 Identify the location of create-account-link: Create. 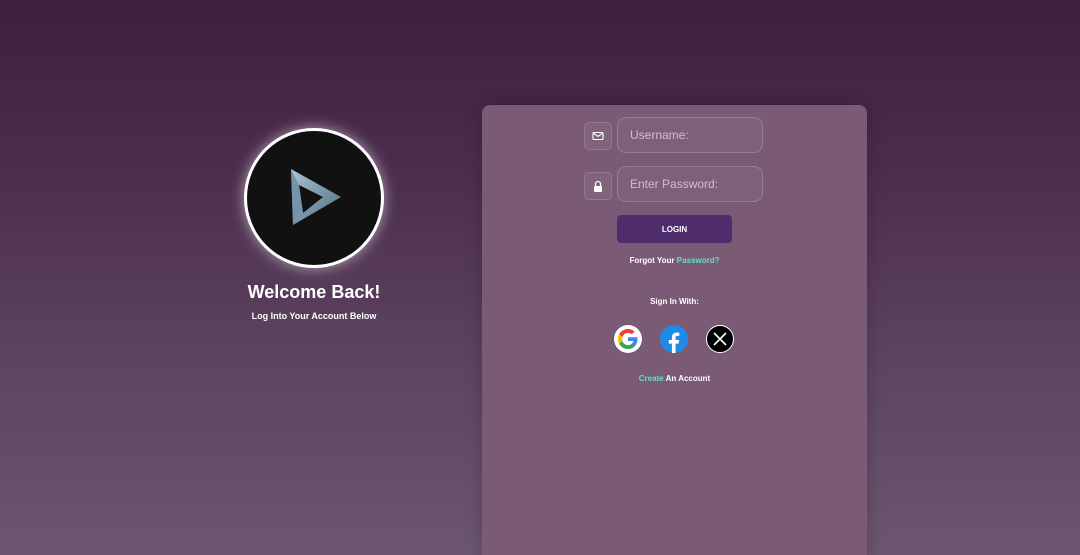
(651, 378).